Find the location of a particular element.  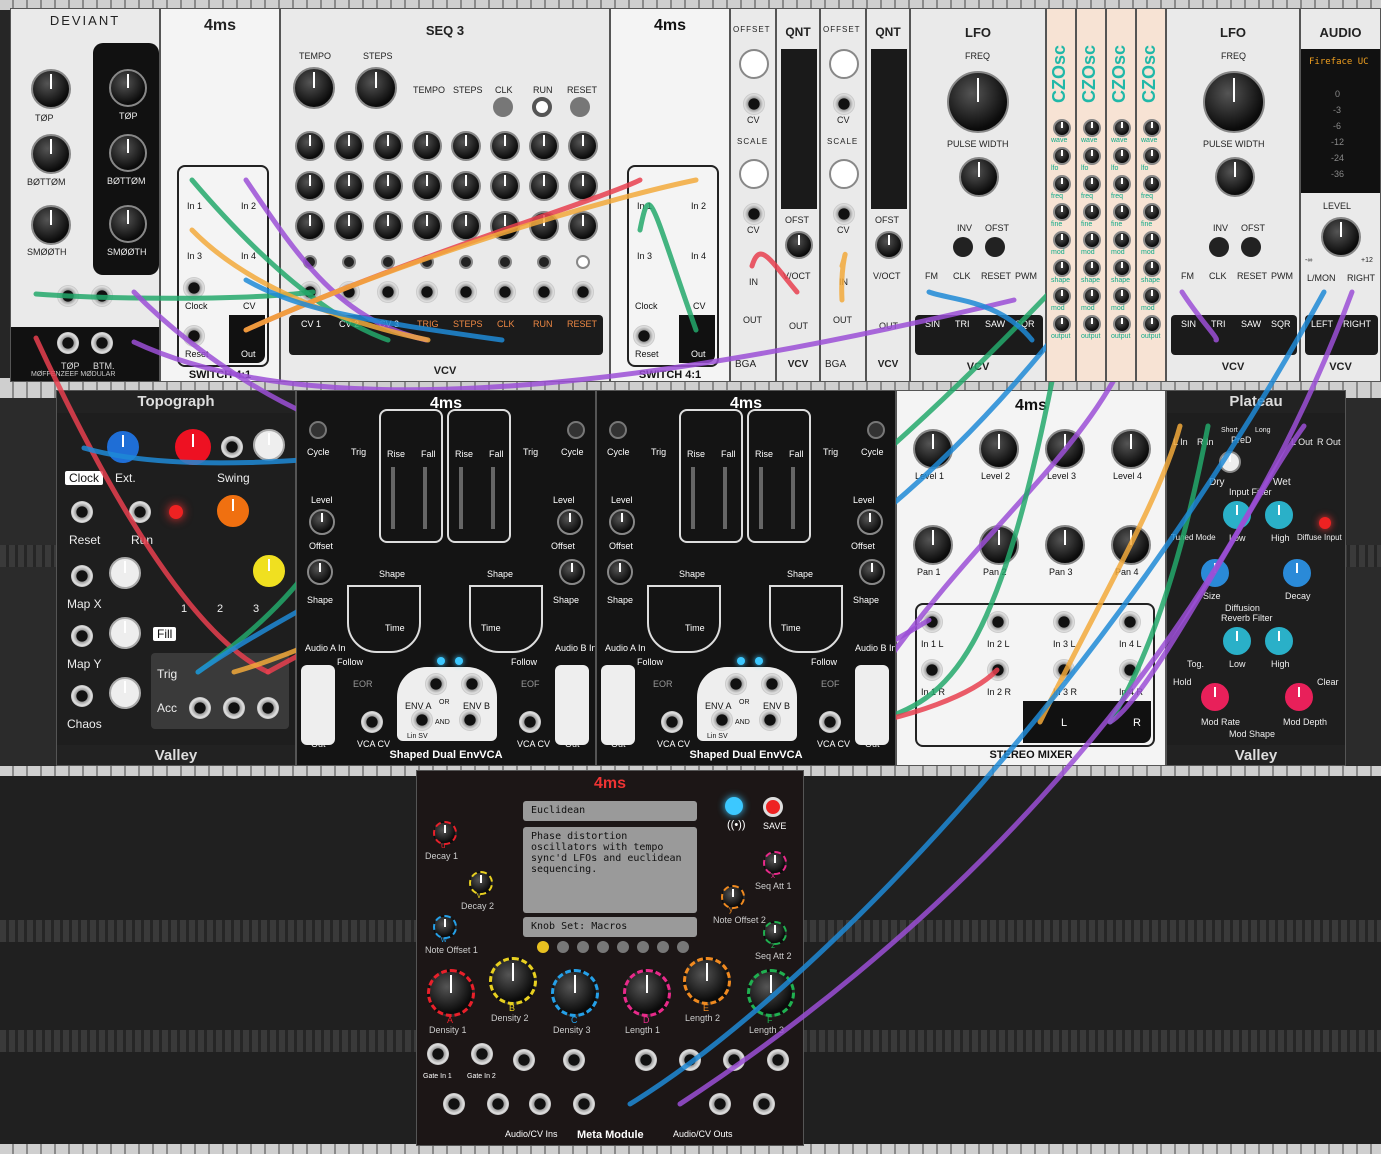

map-y-knob is located at coordinates (125, 633).